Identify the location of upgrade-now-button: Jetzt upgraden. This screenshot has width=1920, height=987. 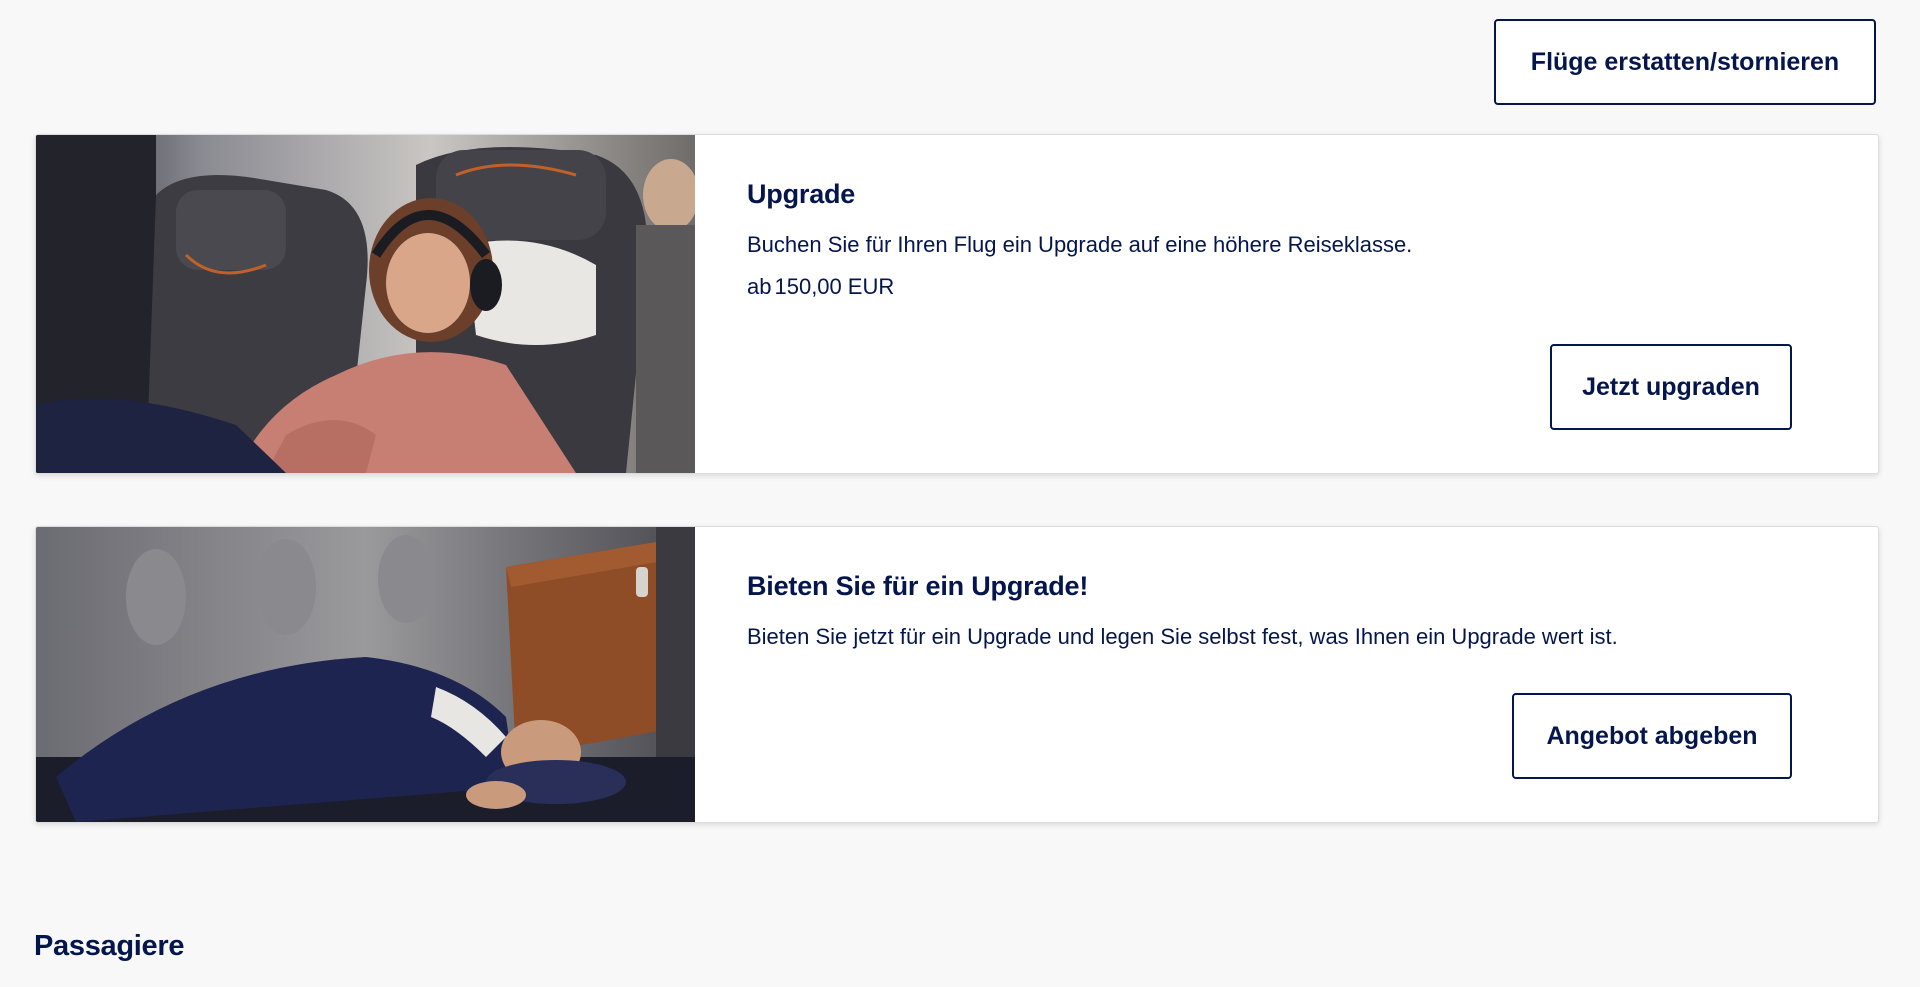
(1671, 387).